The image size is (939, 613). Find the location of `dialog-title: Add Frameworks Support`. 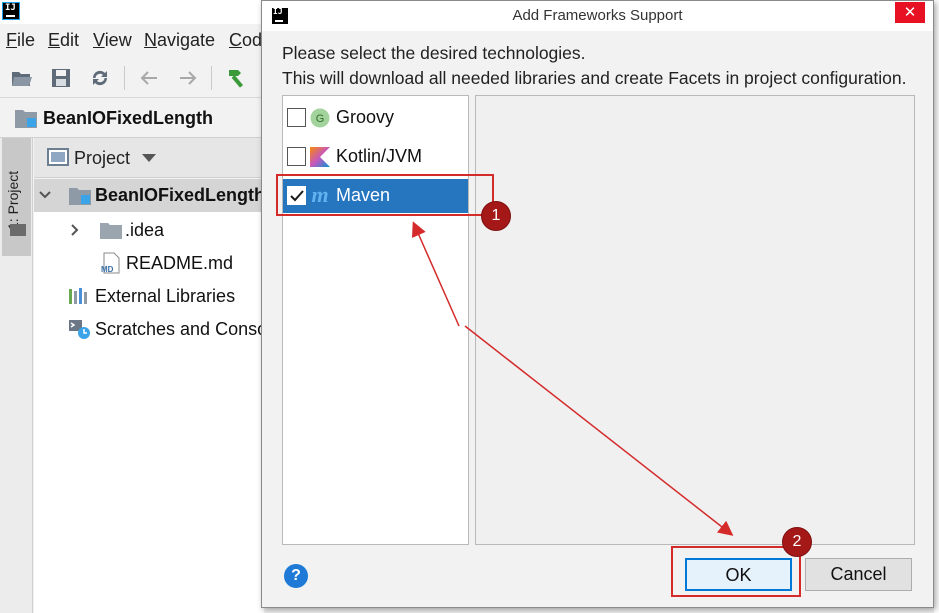

dialog-title: Add Frameworks Support is located at coordinates (597, 15).